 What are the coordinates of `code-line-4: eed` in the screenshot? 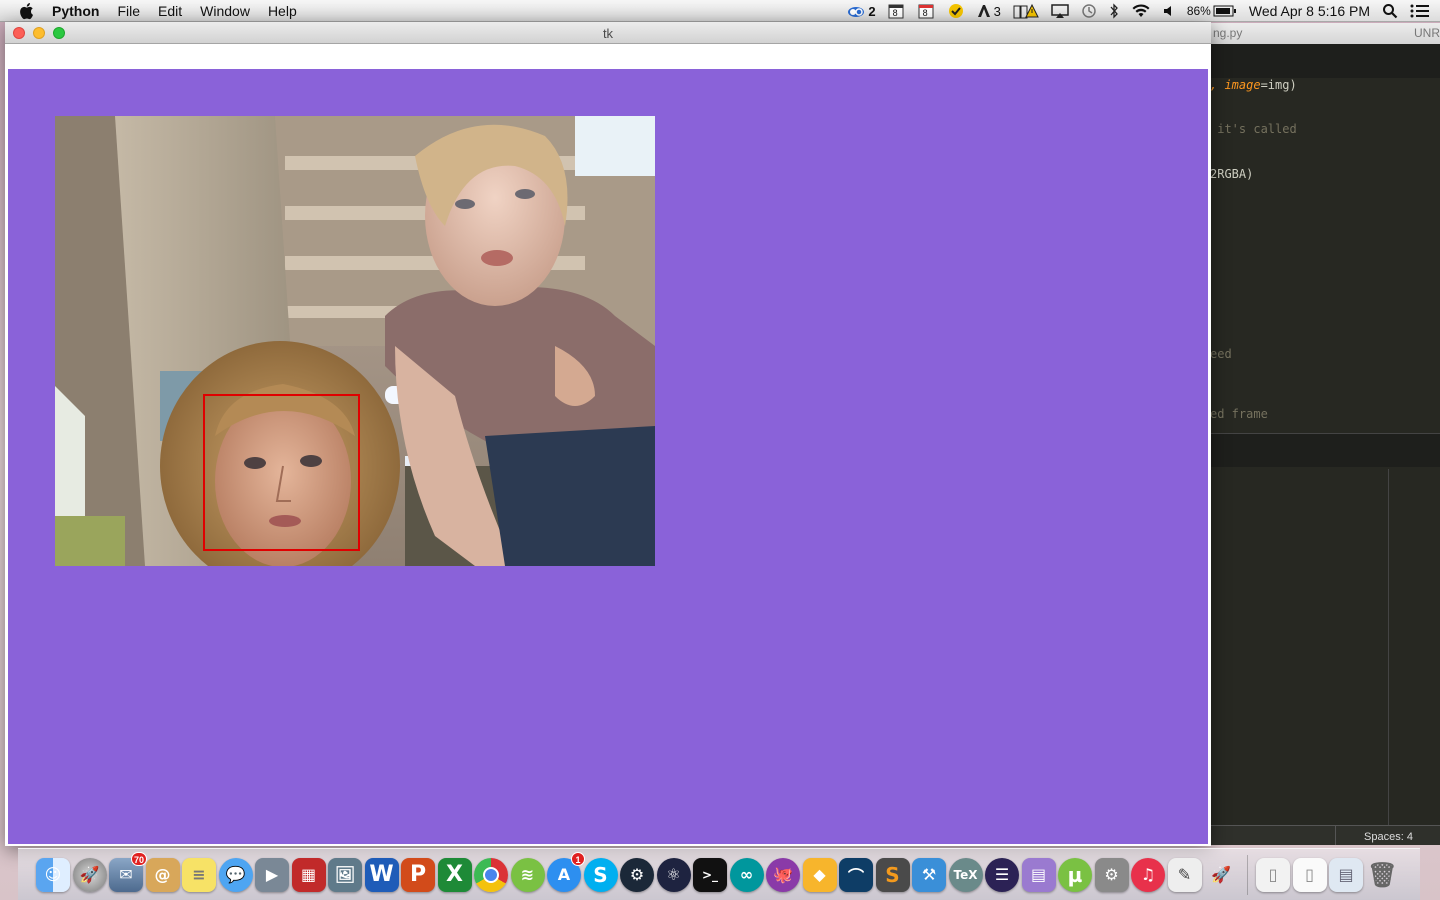 It's located at (1221, 354).